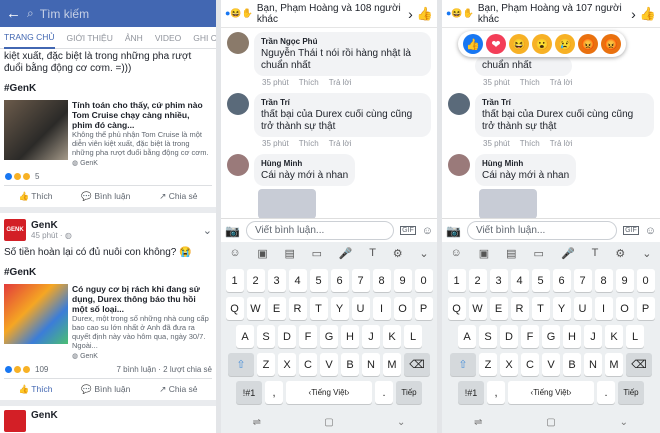 Image resolution: width=660 pixels, height=433 pixels. What do you see at coordinates (614, 364) in the screenshot?
I see `key-m: M` at bounding box center [614, 364].